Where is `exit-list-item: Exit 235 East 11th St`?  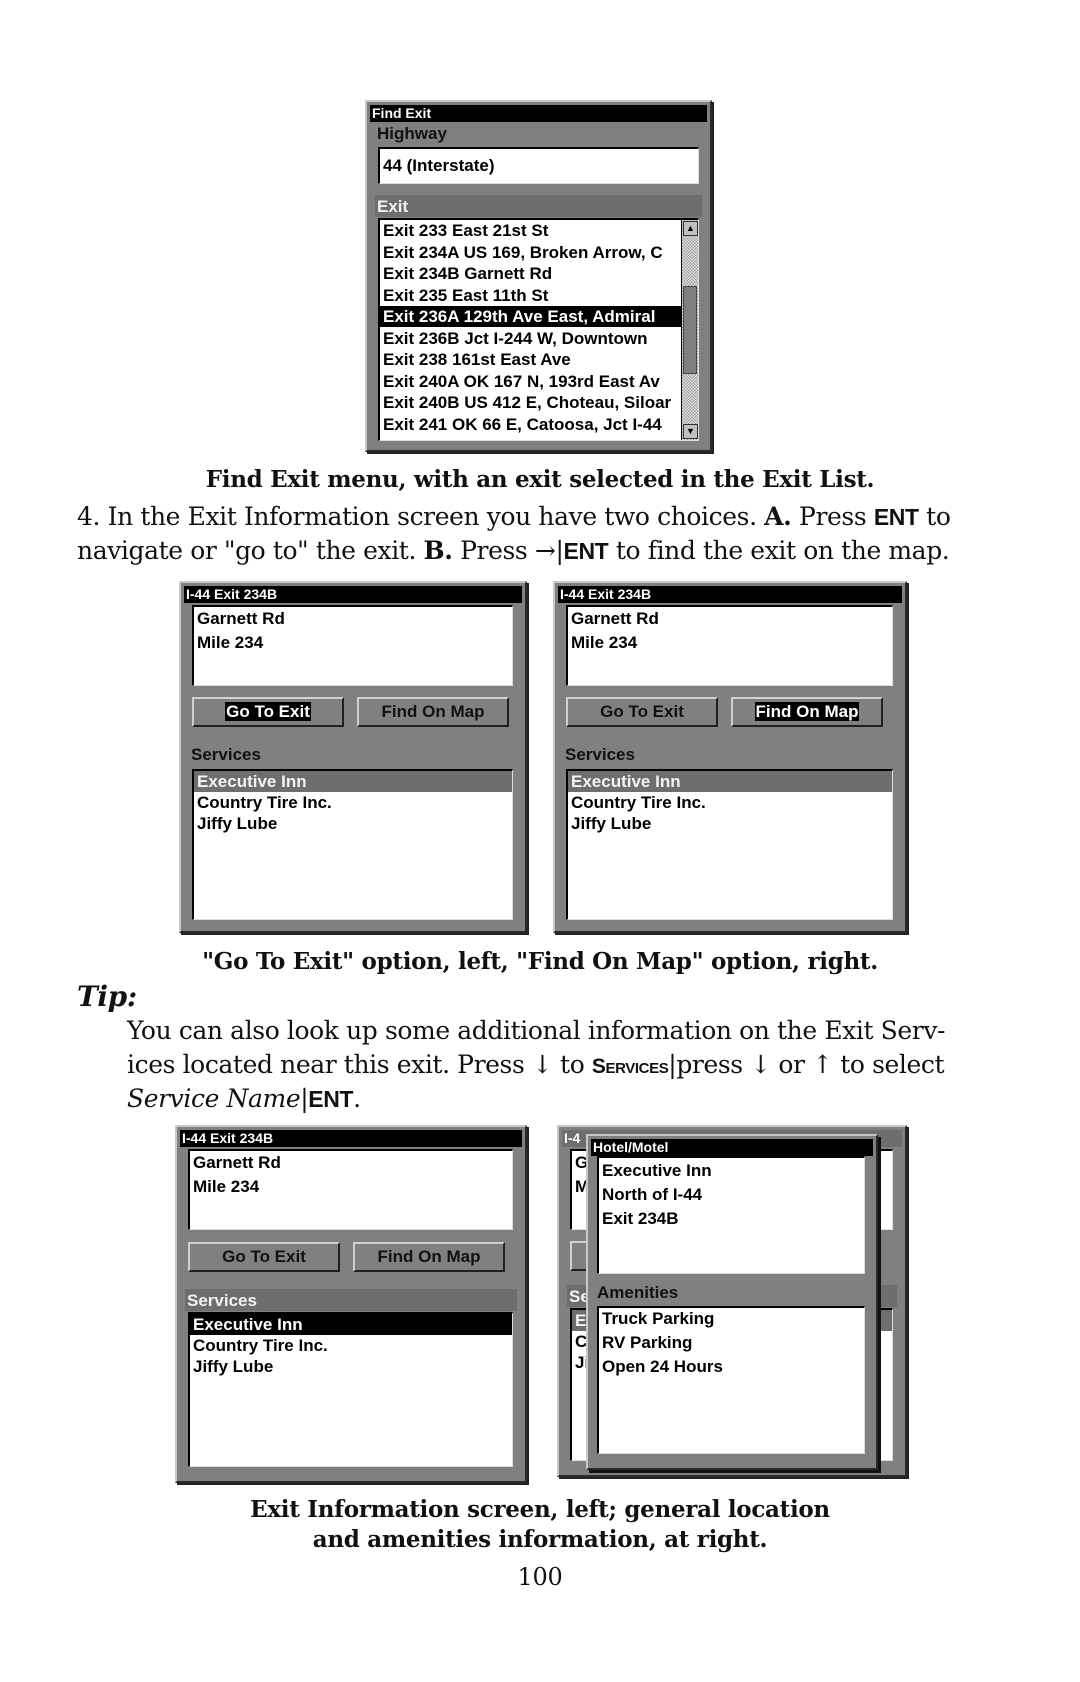 exit-list-item: Exit 235 East 11th St is located at coordinates (530, 295).